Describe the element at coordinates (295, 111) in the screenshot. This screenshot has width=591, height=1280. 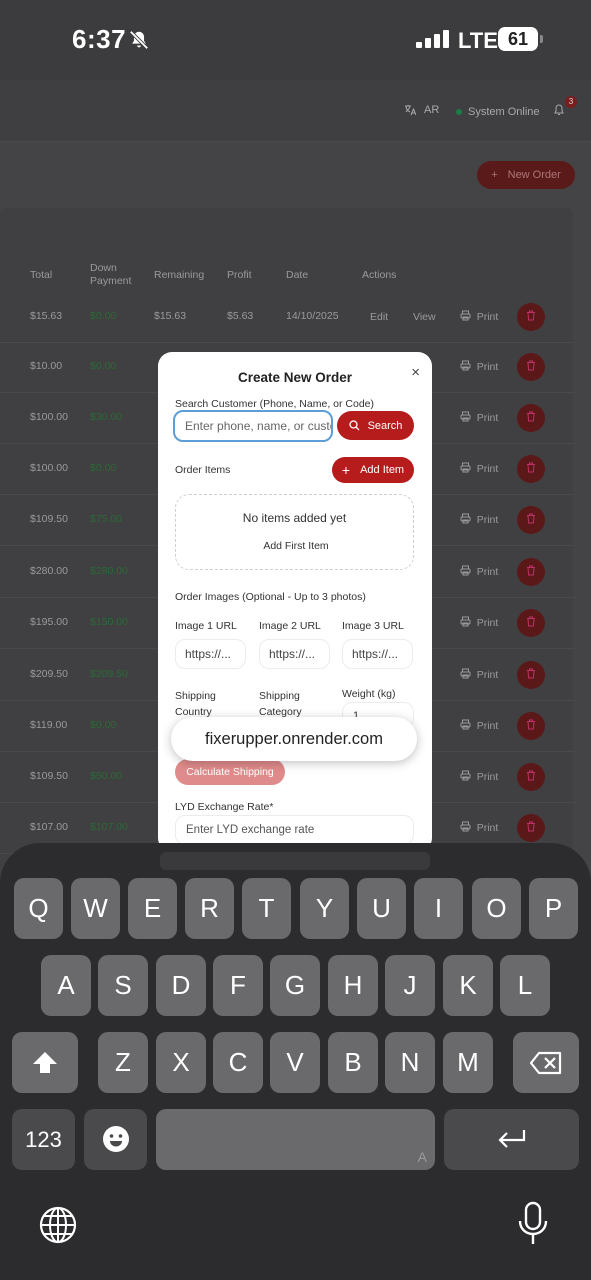
I see `app-header: AR System Online 3` at that location.